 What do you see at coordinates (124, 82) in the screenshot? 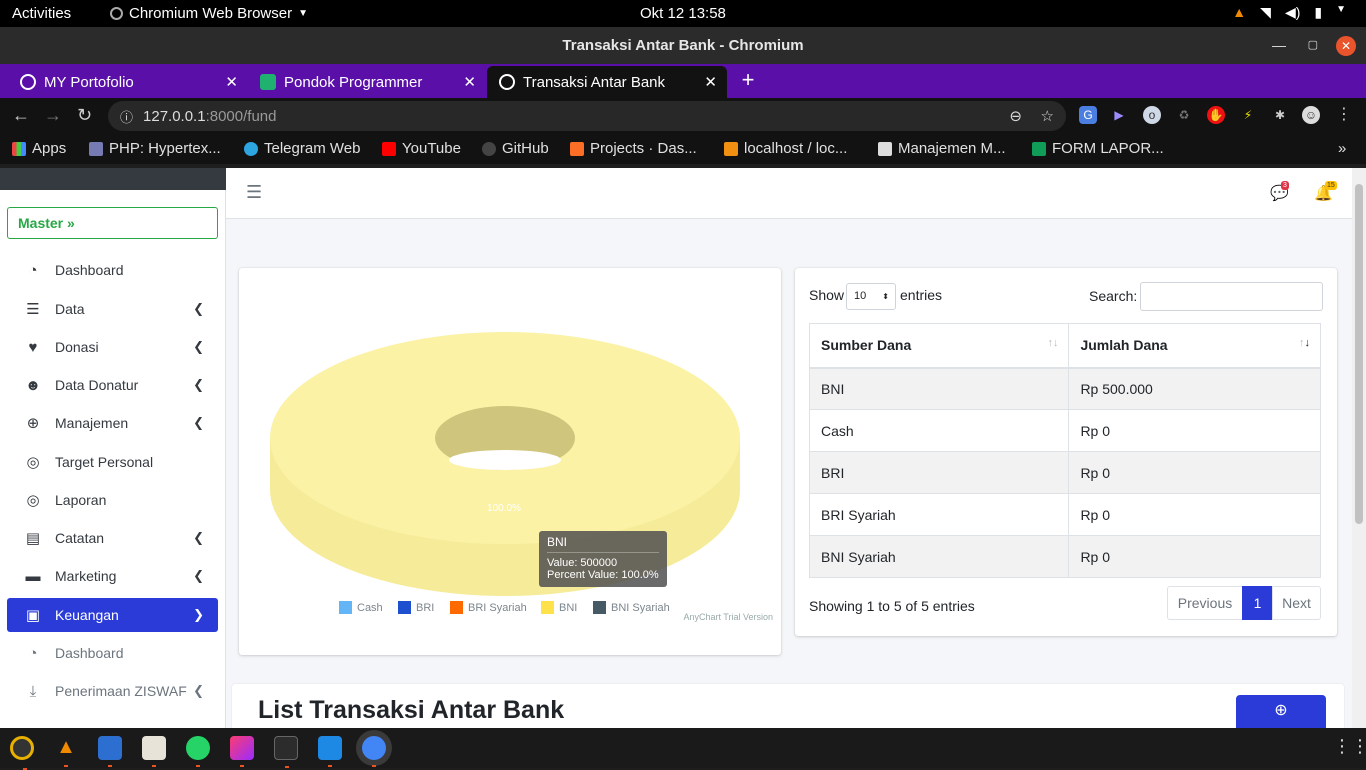
I see `tab-my-portofolio: MY Portofolio ✕` at bounding box center [124, 82].